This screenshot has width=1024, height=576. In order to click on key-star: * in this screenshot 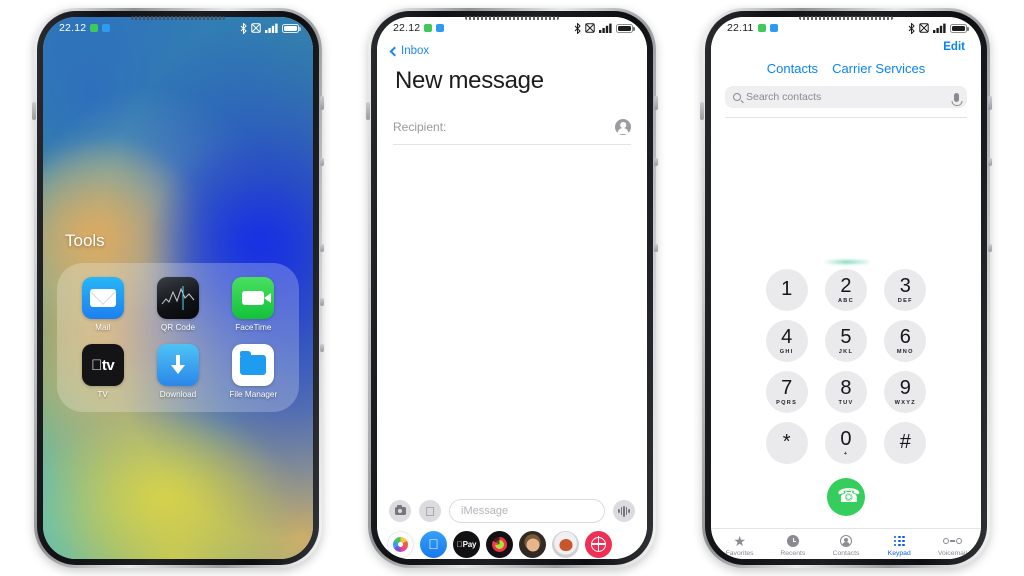, I will do `click(786, 443)`.